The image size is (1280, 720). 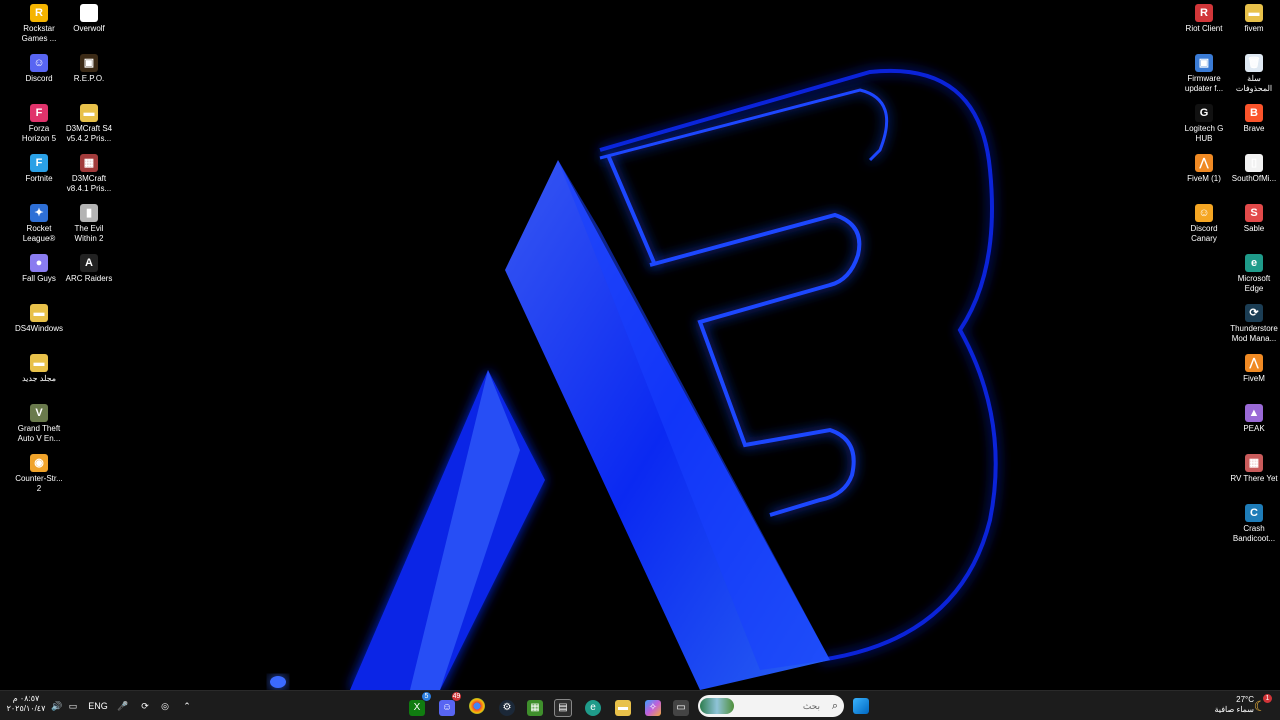 What do you see at coordinates (98, 706) in the screenshot?
I see `language-indicator: ENG` at bounding box center [98, 706].